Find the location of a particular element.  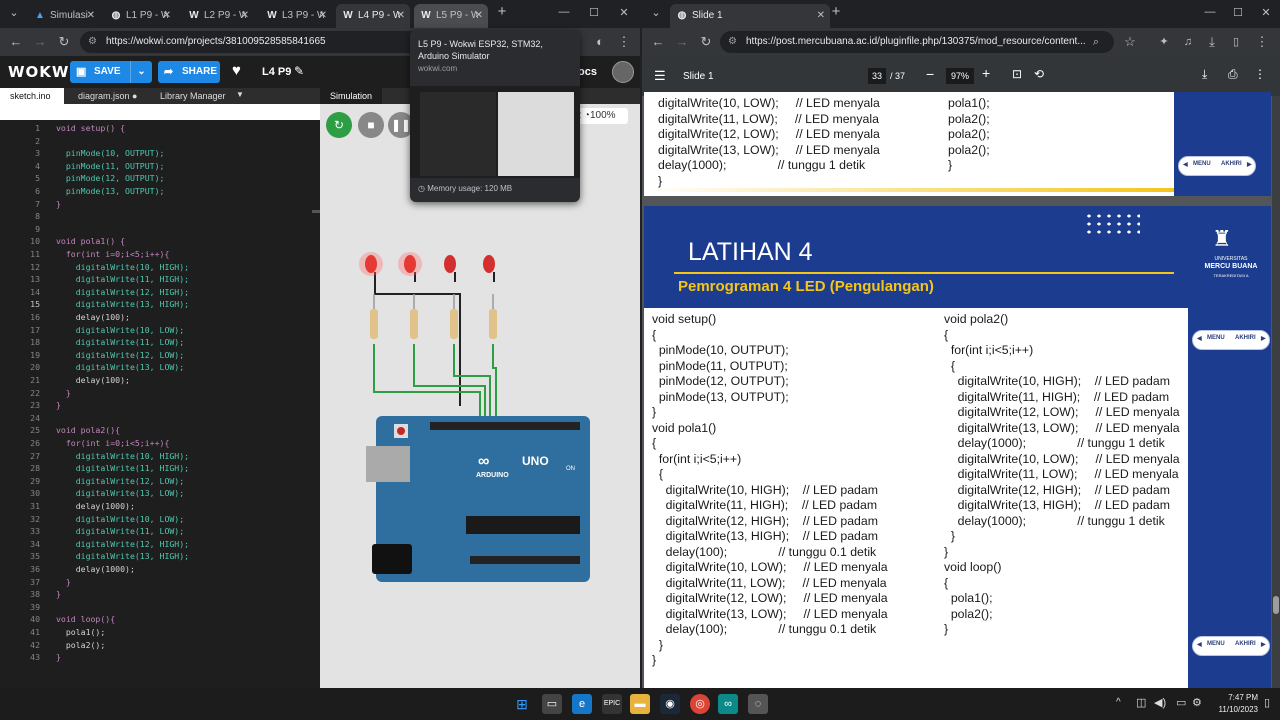

code-line: 6 pinMode(13, OUTPUT); is located at coordinates (160, 191).